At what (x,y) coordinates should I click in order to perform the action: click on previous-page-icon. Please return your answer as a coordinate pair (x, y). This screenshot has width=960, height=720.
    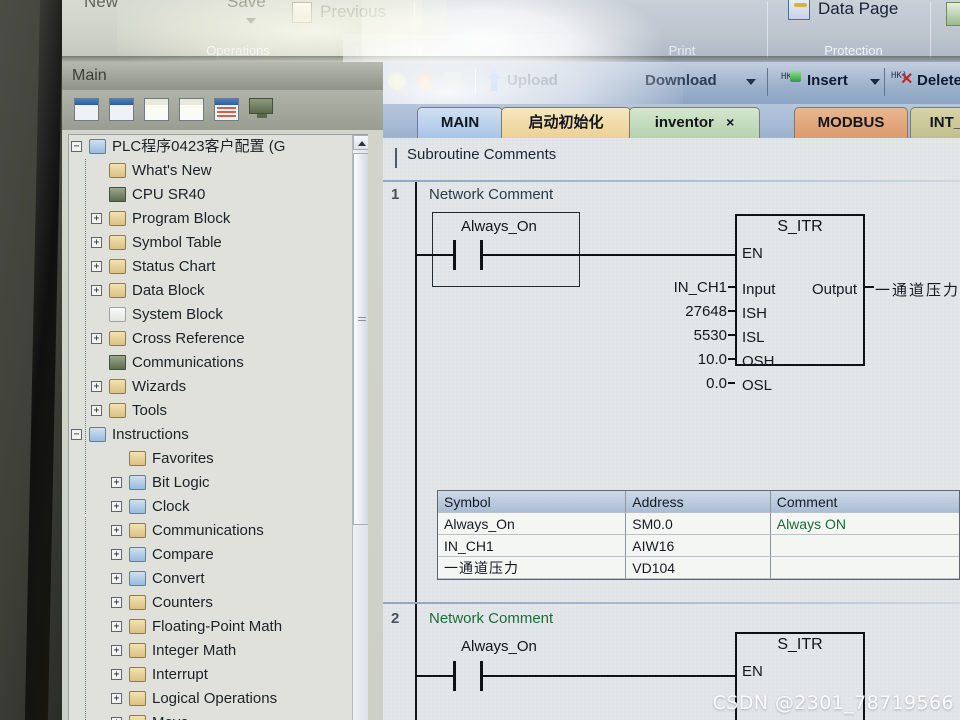
    Looking at the image, I should click on (302, 12).